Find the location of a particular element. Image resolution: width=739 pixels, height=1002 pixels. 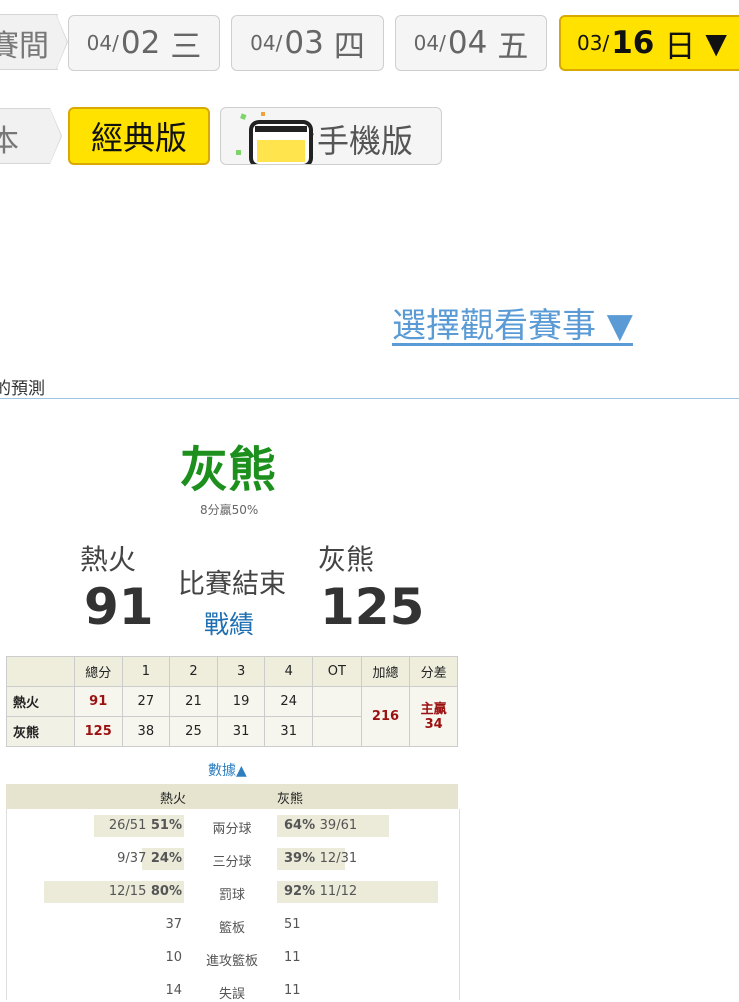

game-status: 比賽結束 is located at coordinates (232, 584).